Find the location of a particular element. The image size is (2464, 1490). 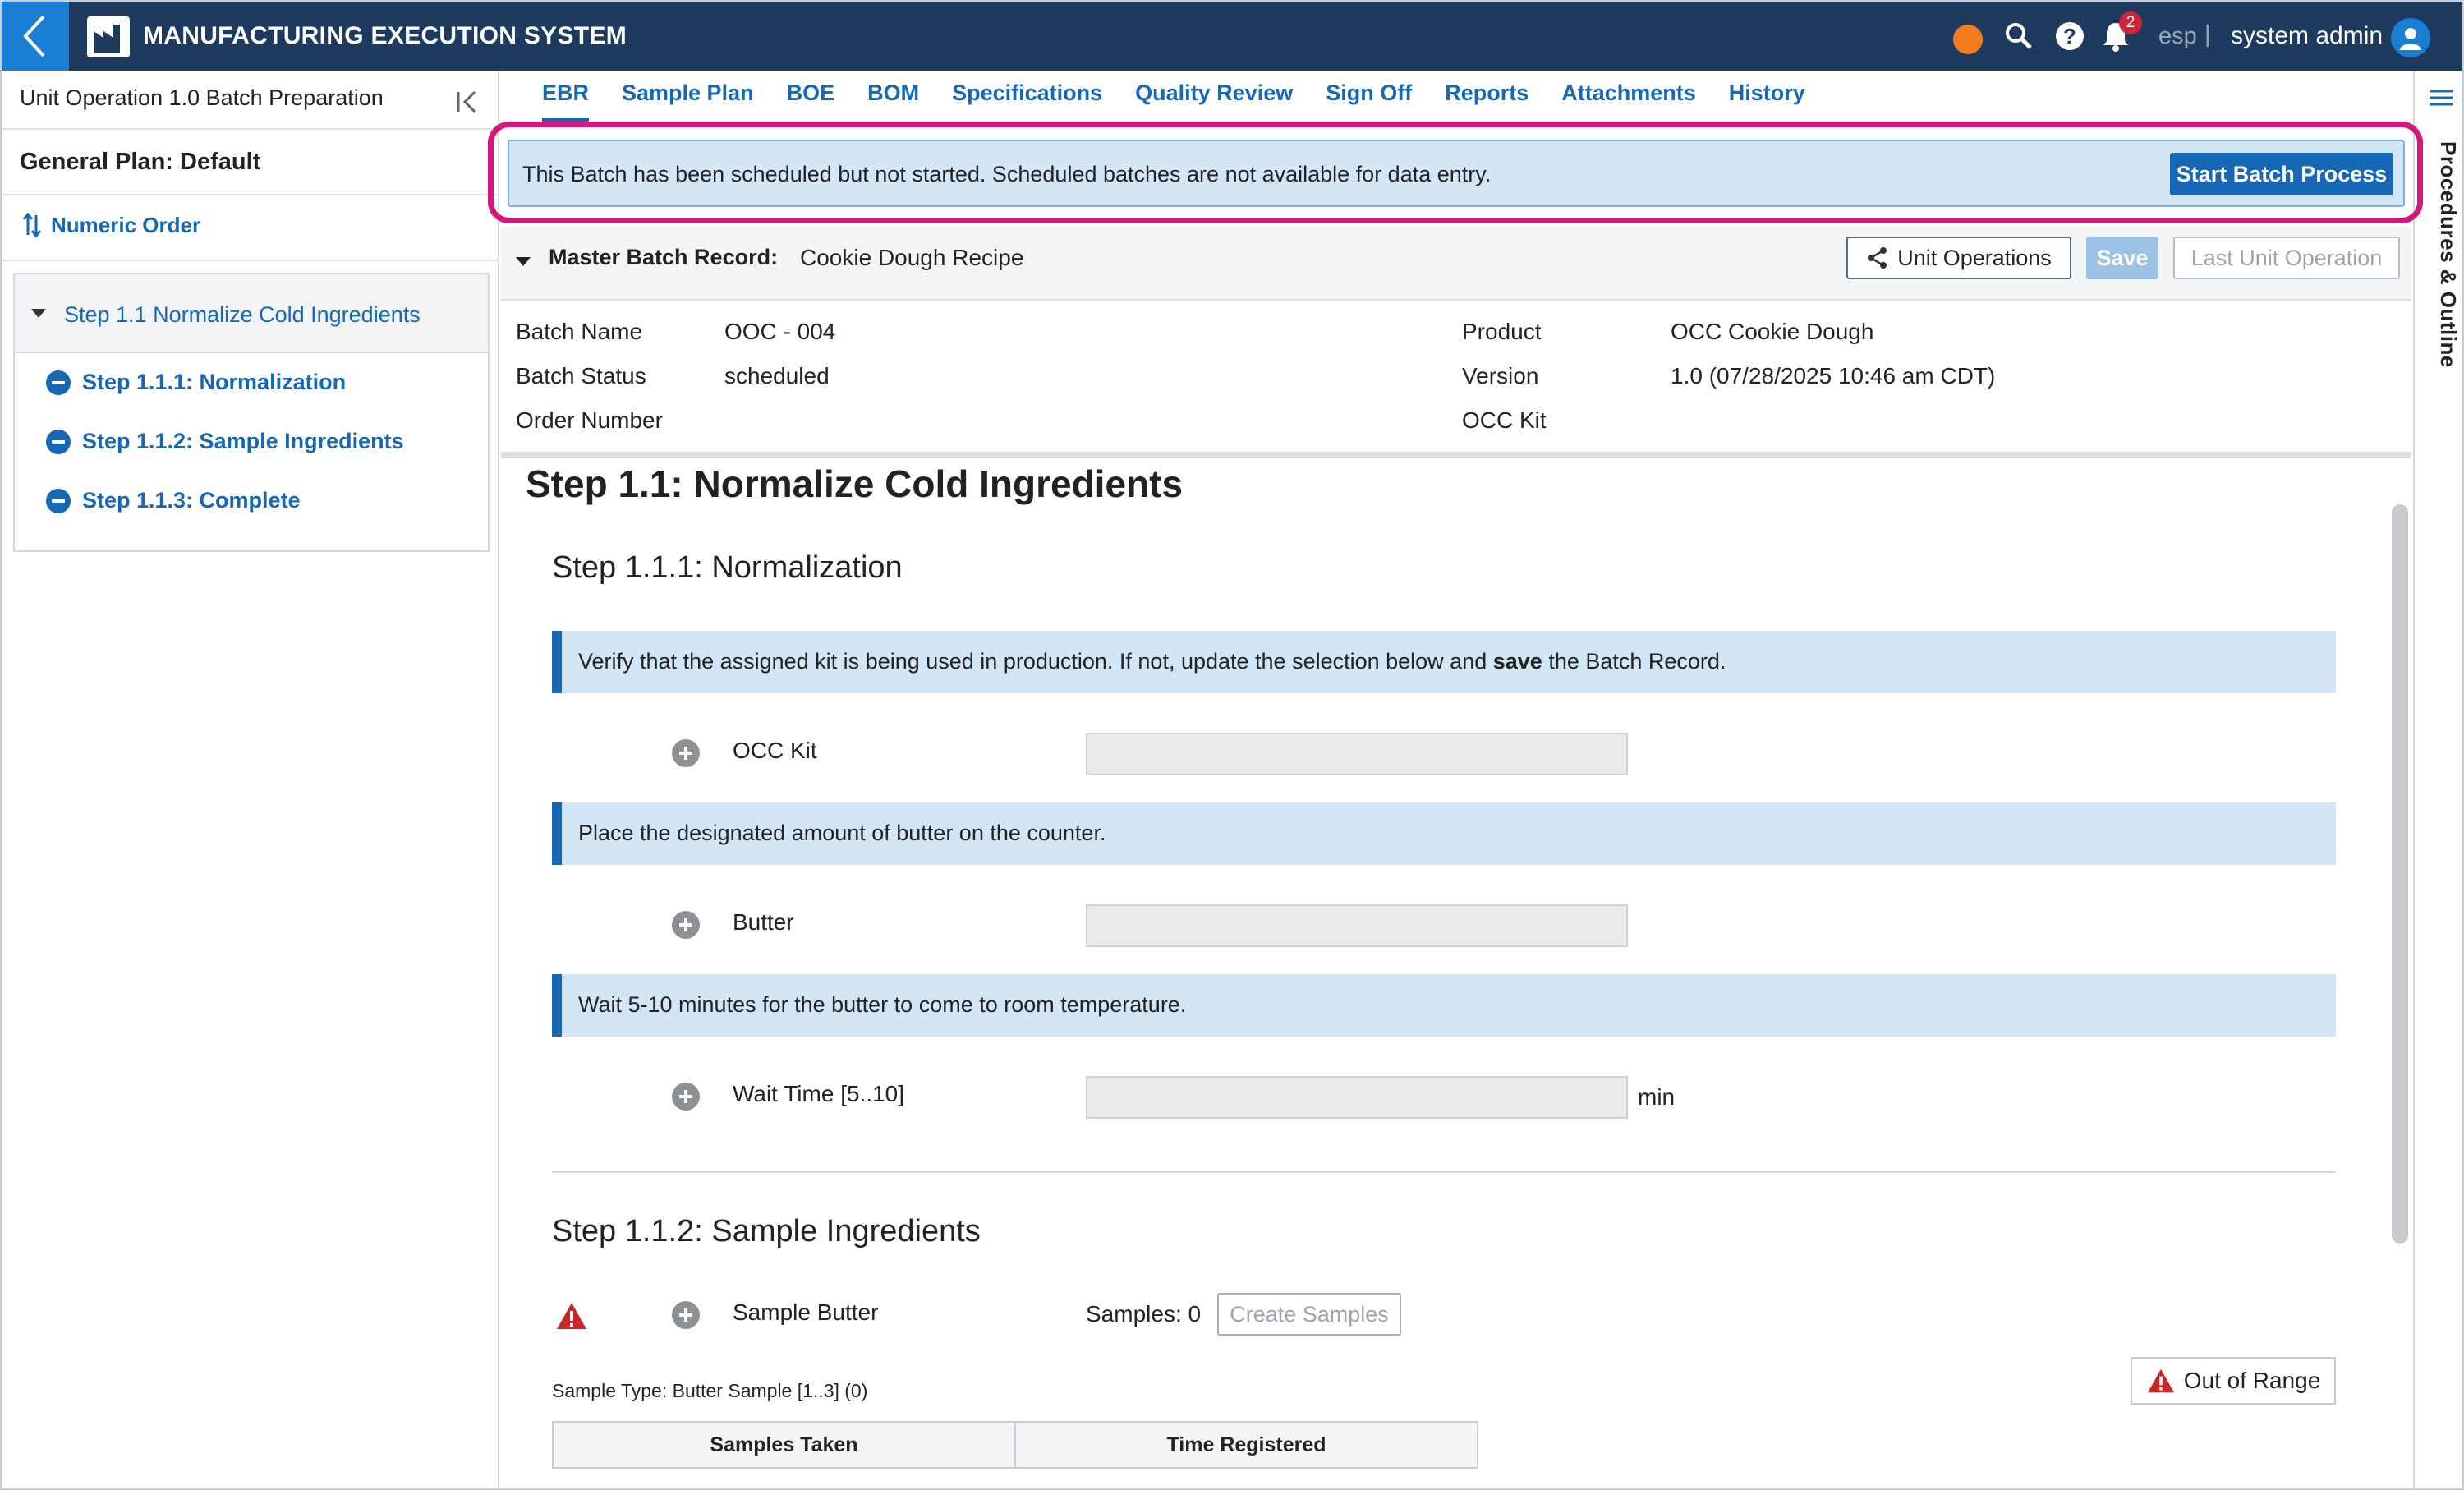

back-button is located at coordinates (35, 36).